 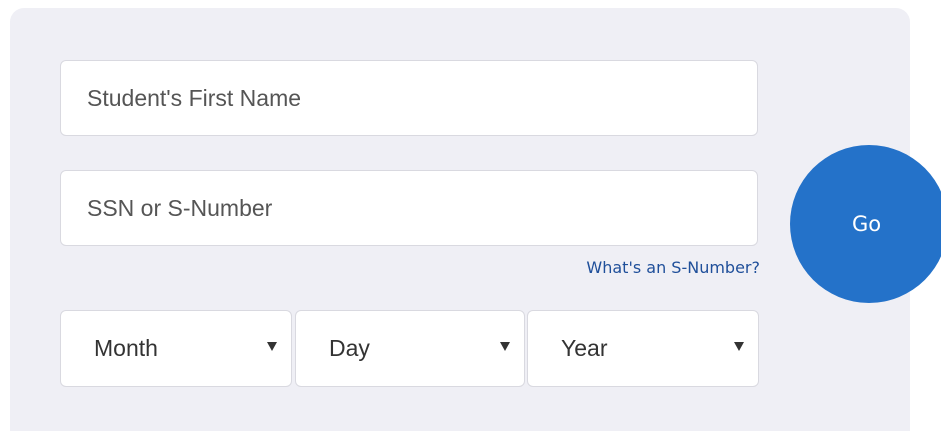 I want to click on month-select-value: Month, so click(x=126, y=348).